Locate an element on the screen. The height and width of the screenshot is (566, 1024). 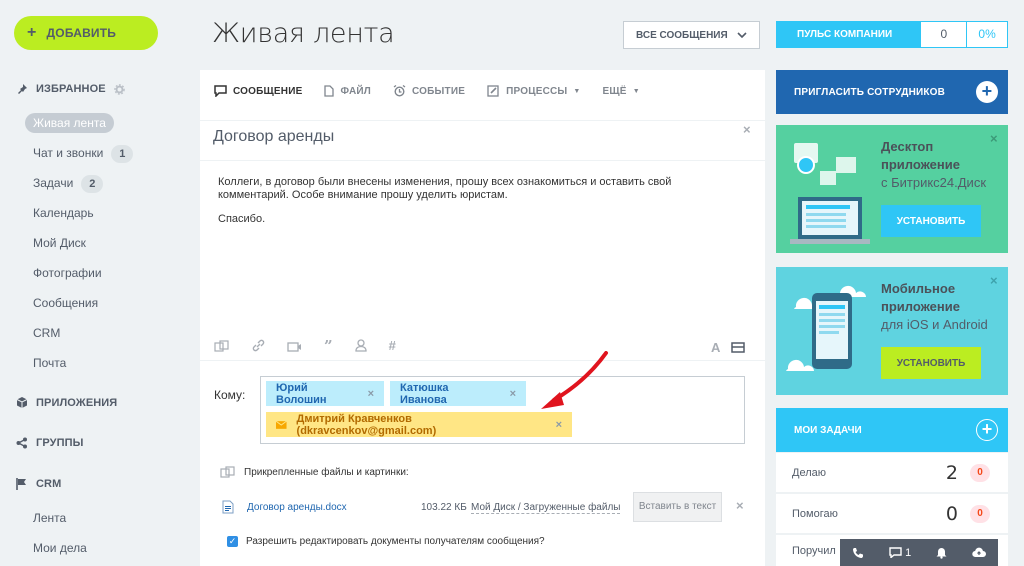
insert-into-text-button: Вставить в текст is located at coordinates (677, 507).